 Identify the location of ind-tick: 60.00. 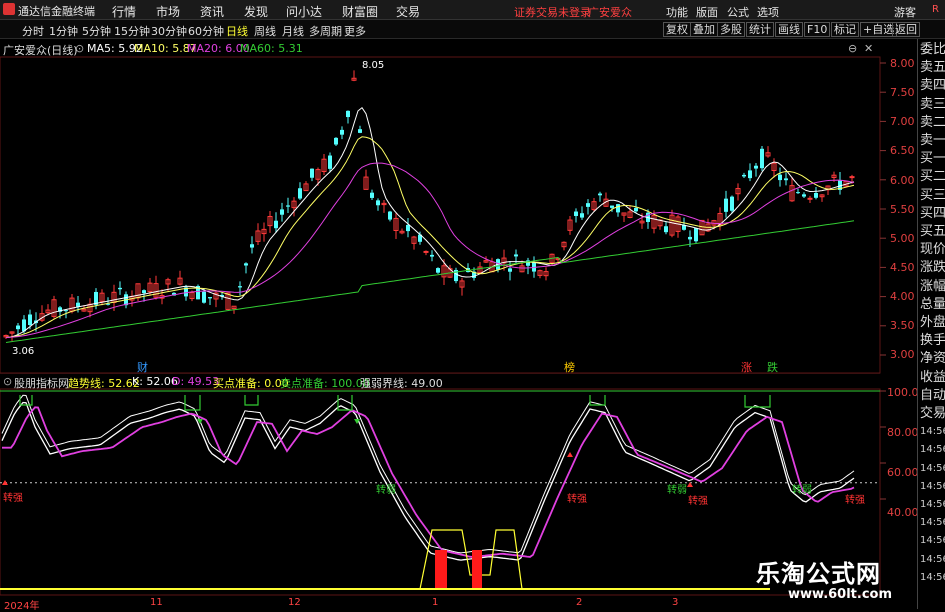
(903, 472).